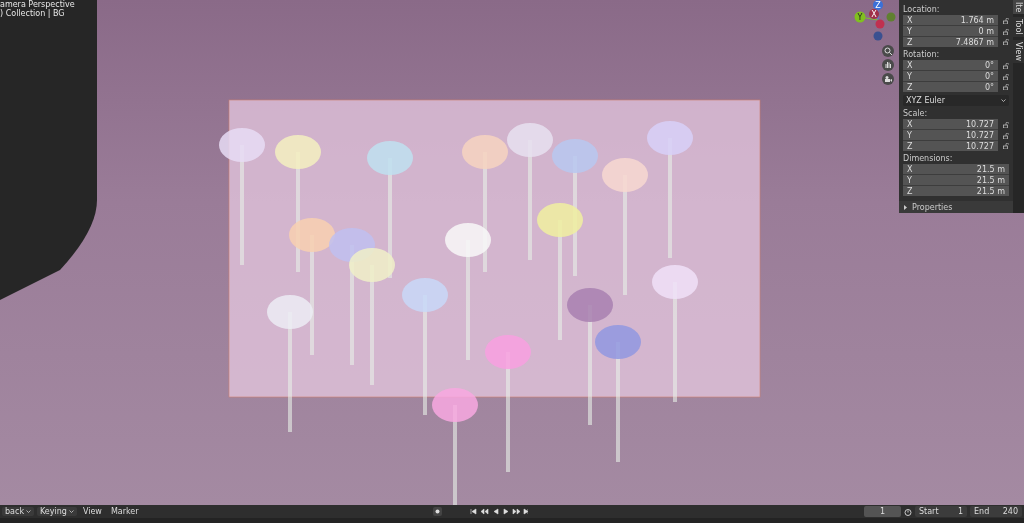 The width and height of the screenshot is (1024, 523). Describe the element at coordinates (908, 511) in the screenshot. I see `stopwatch-icon` at that location.